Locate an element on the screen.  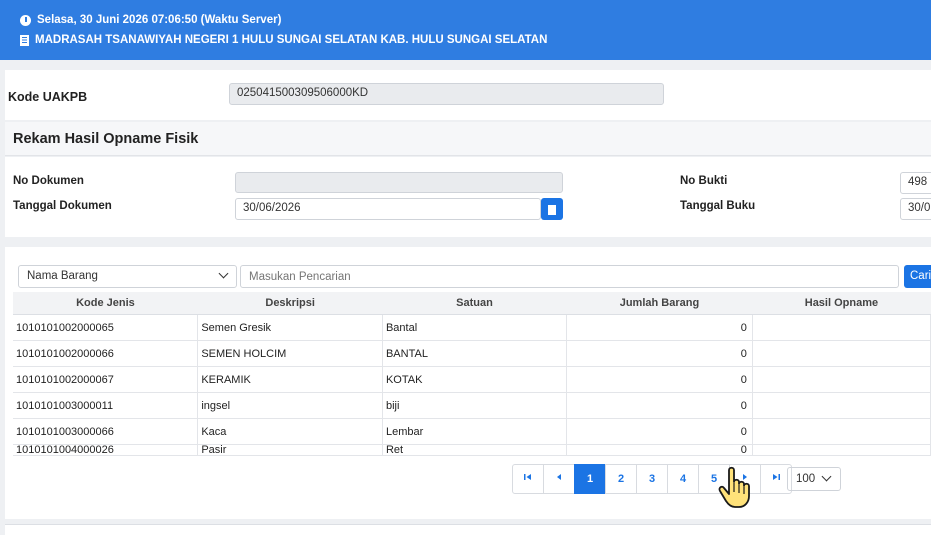
footer-panel is located at coordinates (468, 529).